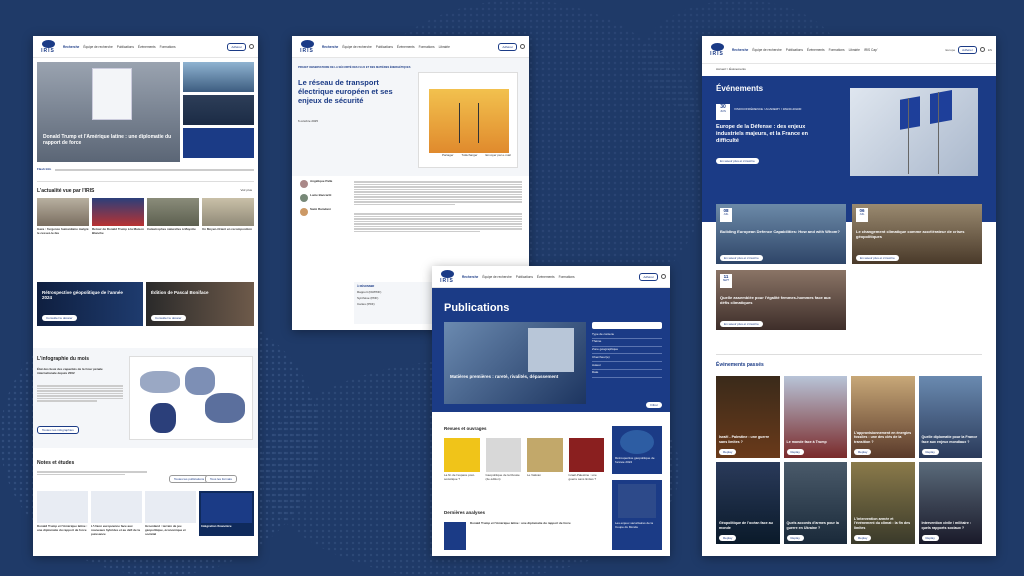  I want to click on filter-row: Type de contenu, so click(627, 335).